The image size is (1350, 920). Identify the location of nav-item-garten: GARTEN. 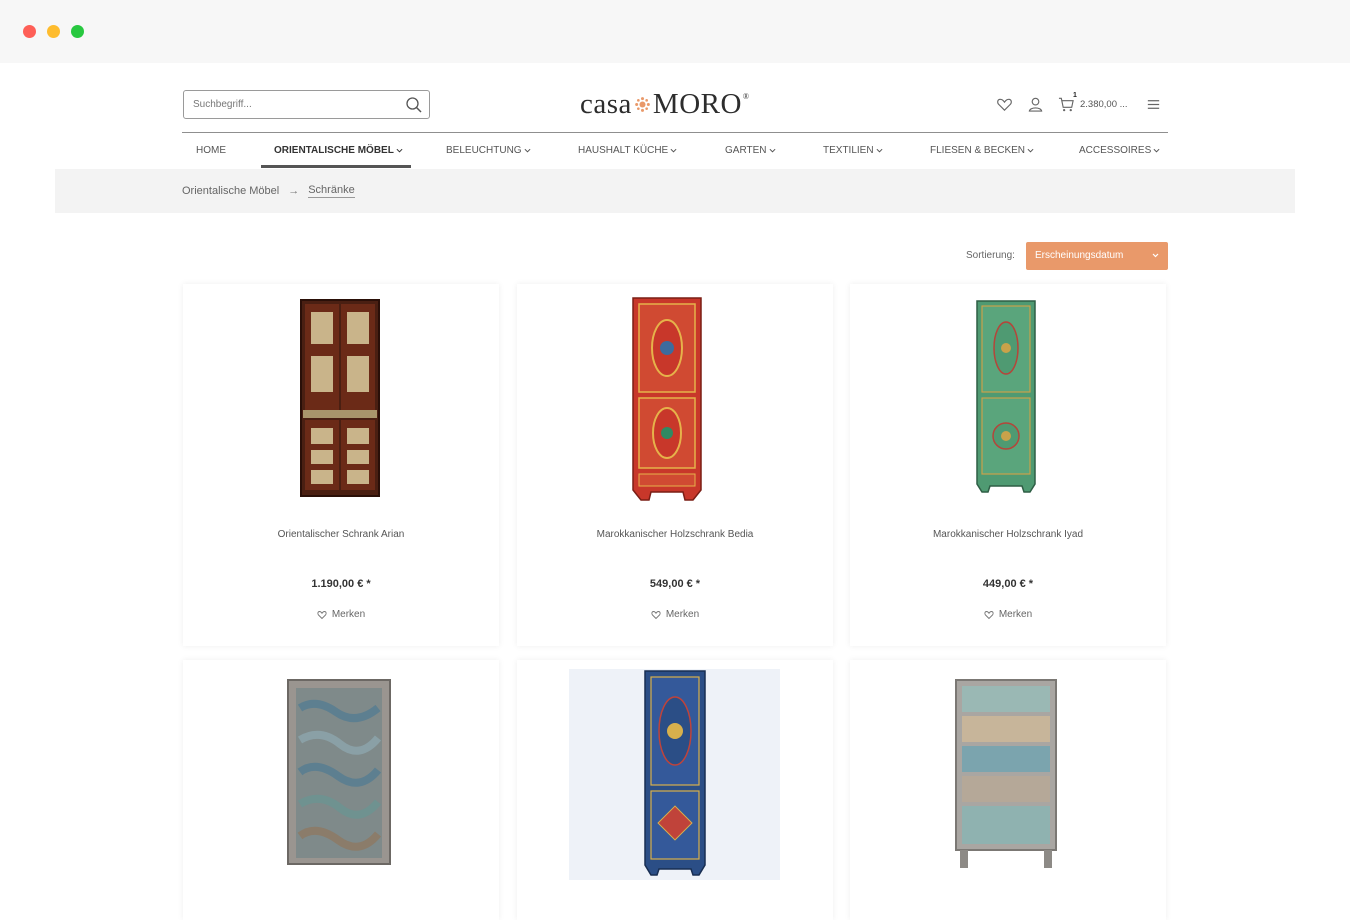
(750, 150).